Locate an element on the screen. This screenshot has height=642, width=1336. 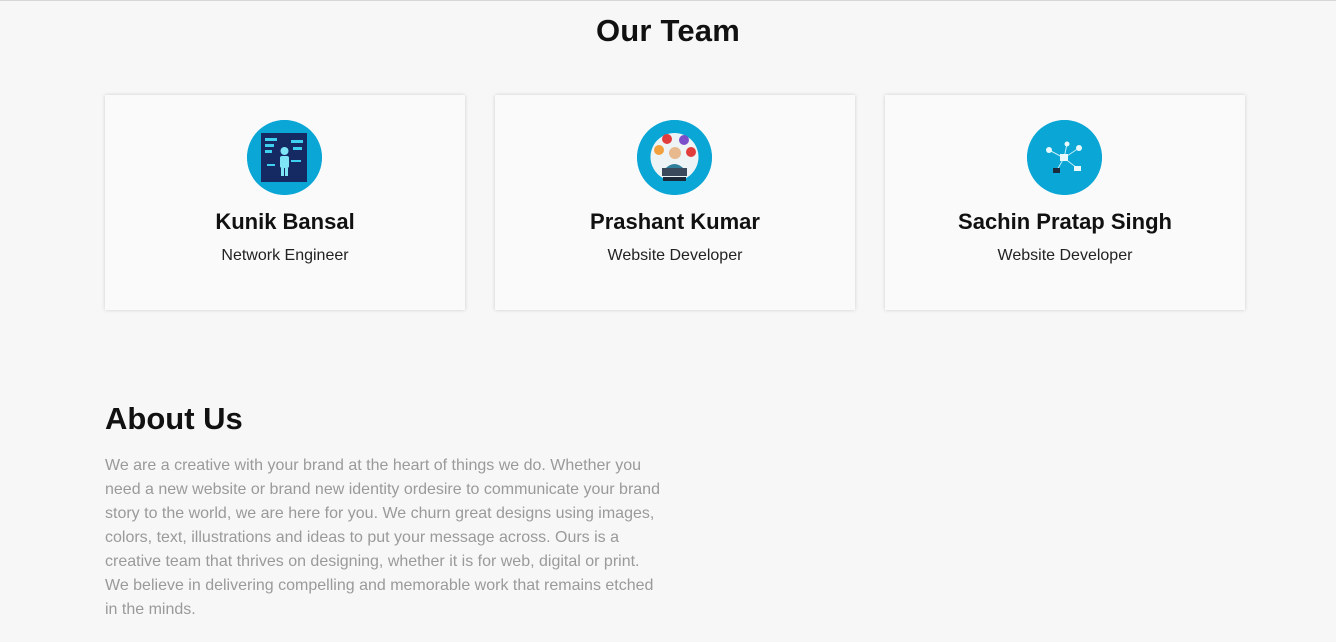
web-developer-avatar-icon is located at coordinates (674, 157).